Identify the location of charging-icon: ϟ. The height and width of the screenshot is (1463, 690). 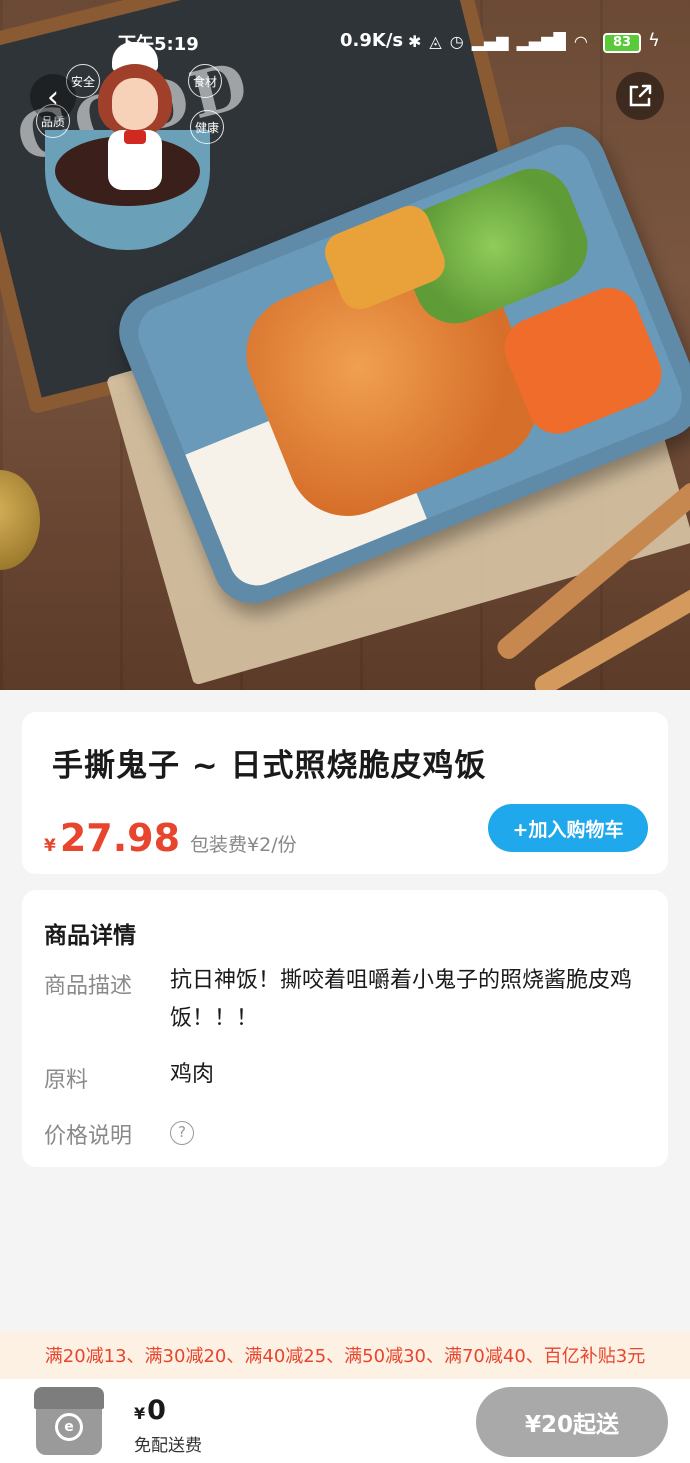
(654, 40).